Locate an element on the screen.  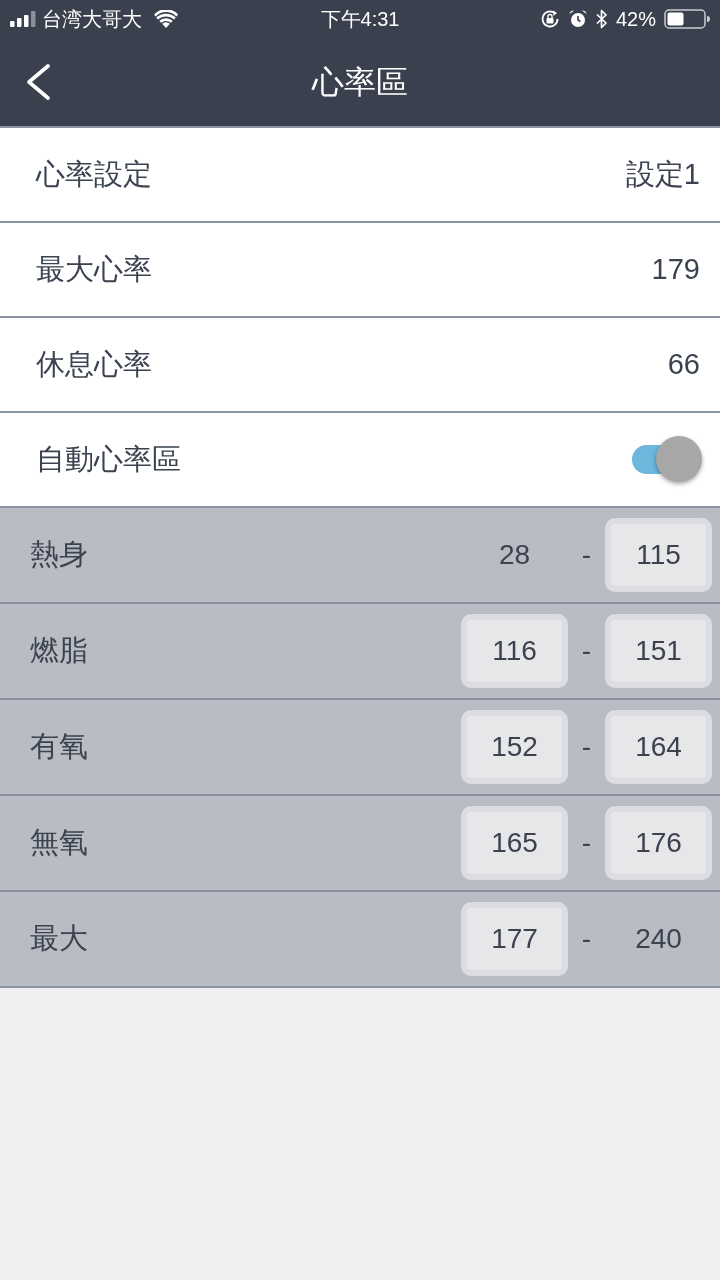
setting-value: 設定1 is located at coordinates (662, 174).